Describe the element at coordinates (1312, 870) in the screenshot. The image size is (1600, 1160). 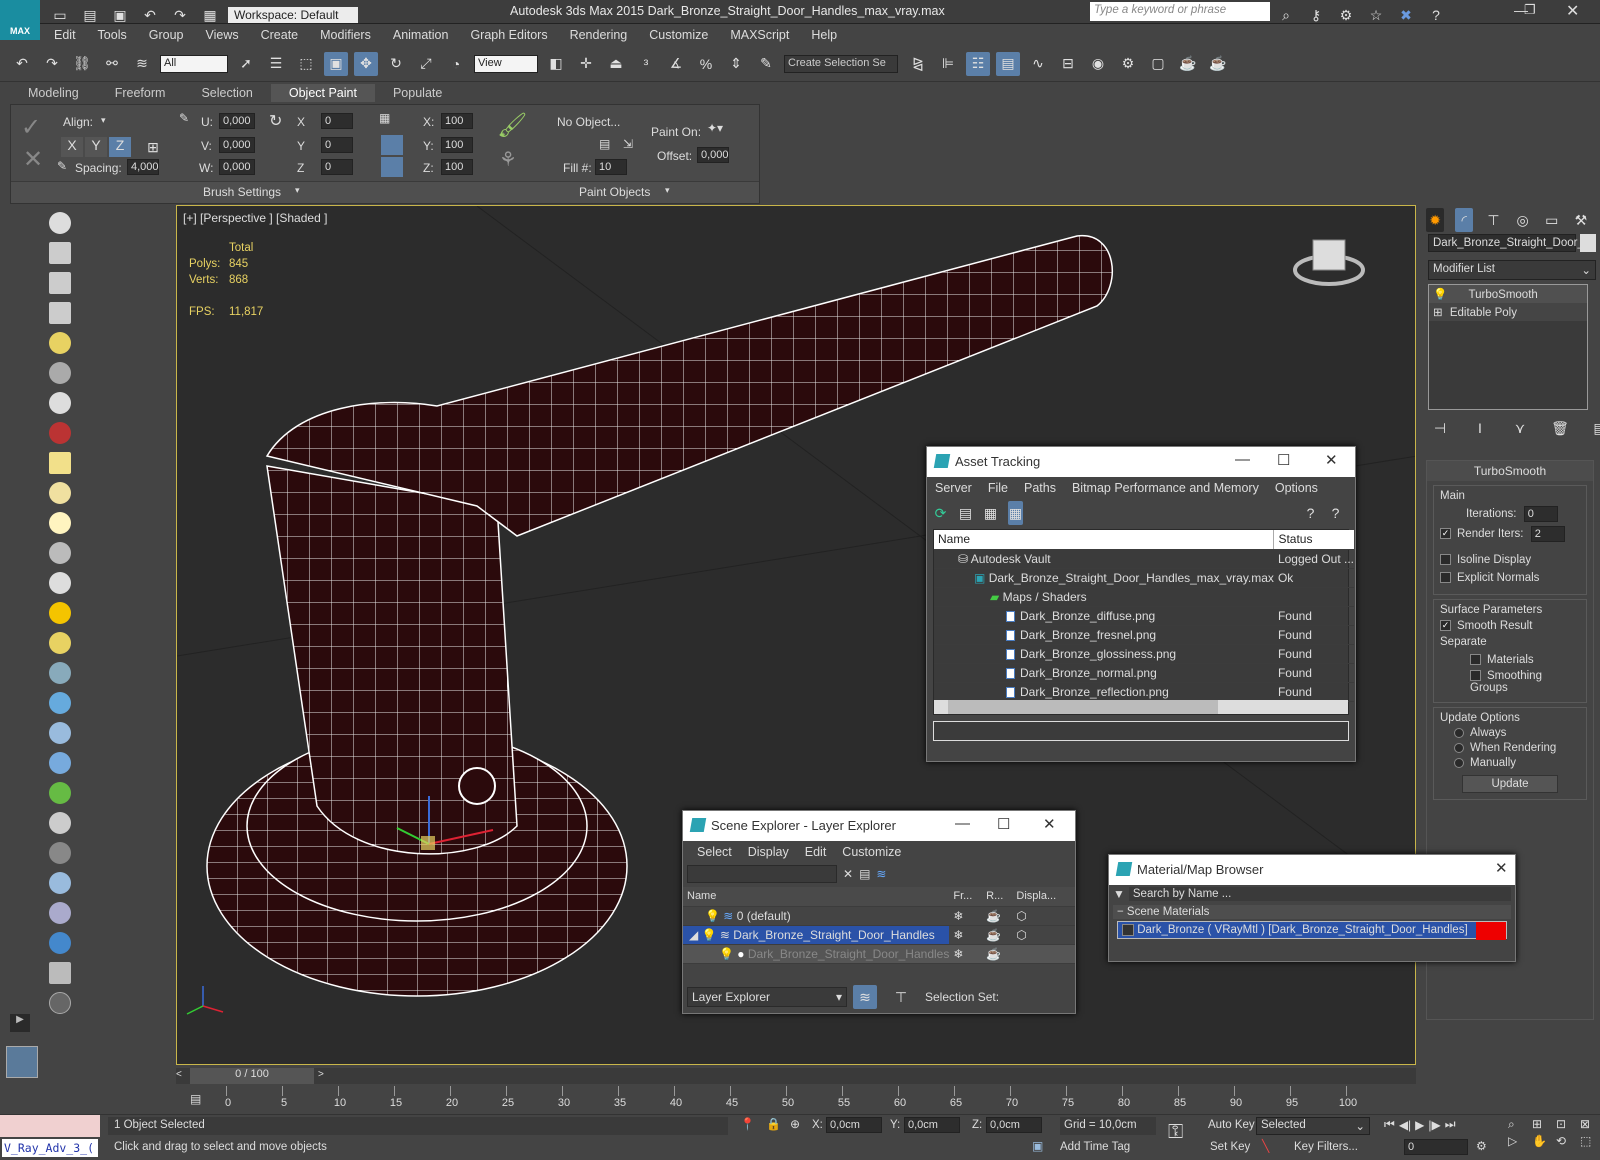
I see `material-browser-titlebar: Material/Map Browser ✕` at that location.